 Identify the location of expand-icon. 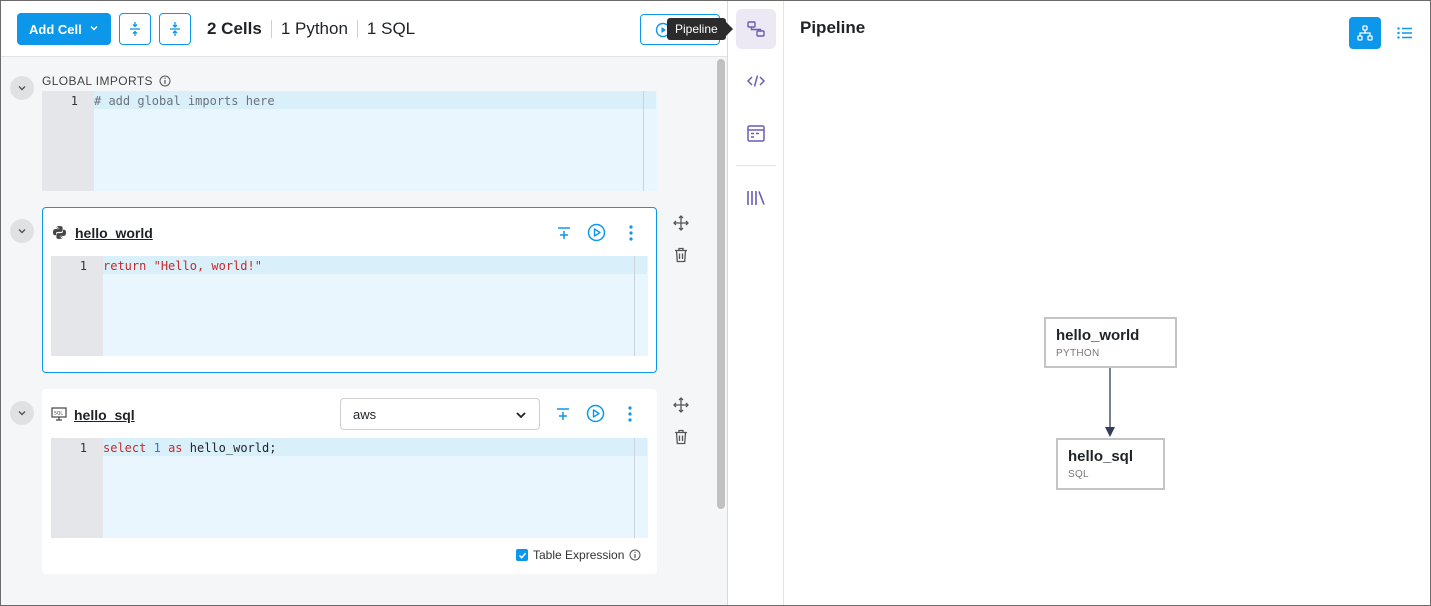
(175, 29).